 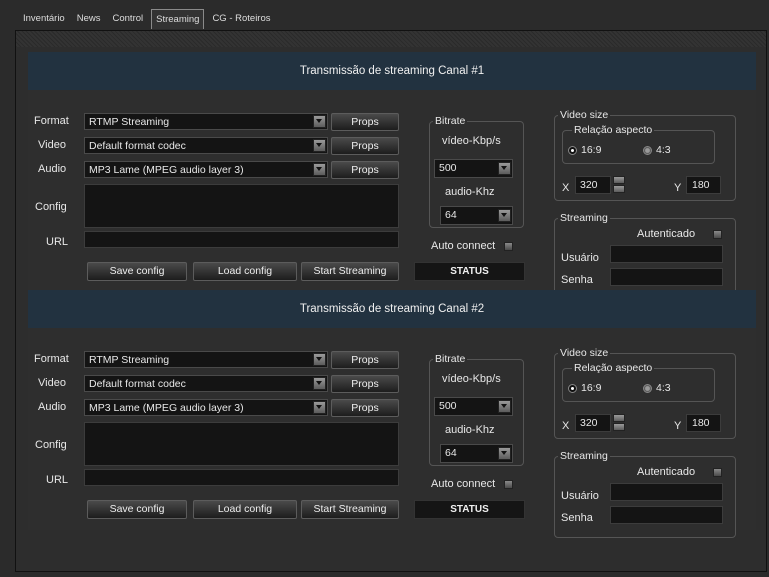 I want to click on tab-inventario: Inventário, so click(x=44, y=18).